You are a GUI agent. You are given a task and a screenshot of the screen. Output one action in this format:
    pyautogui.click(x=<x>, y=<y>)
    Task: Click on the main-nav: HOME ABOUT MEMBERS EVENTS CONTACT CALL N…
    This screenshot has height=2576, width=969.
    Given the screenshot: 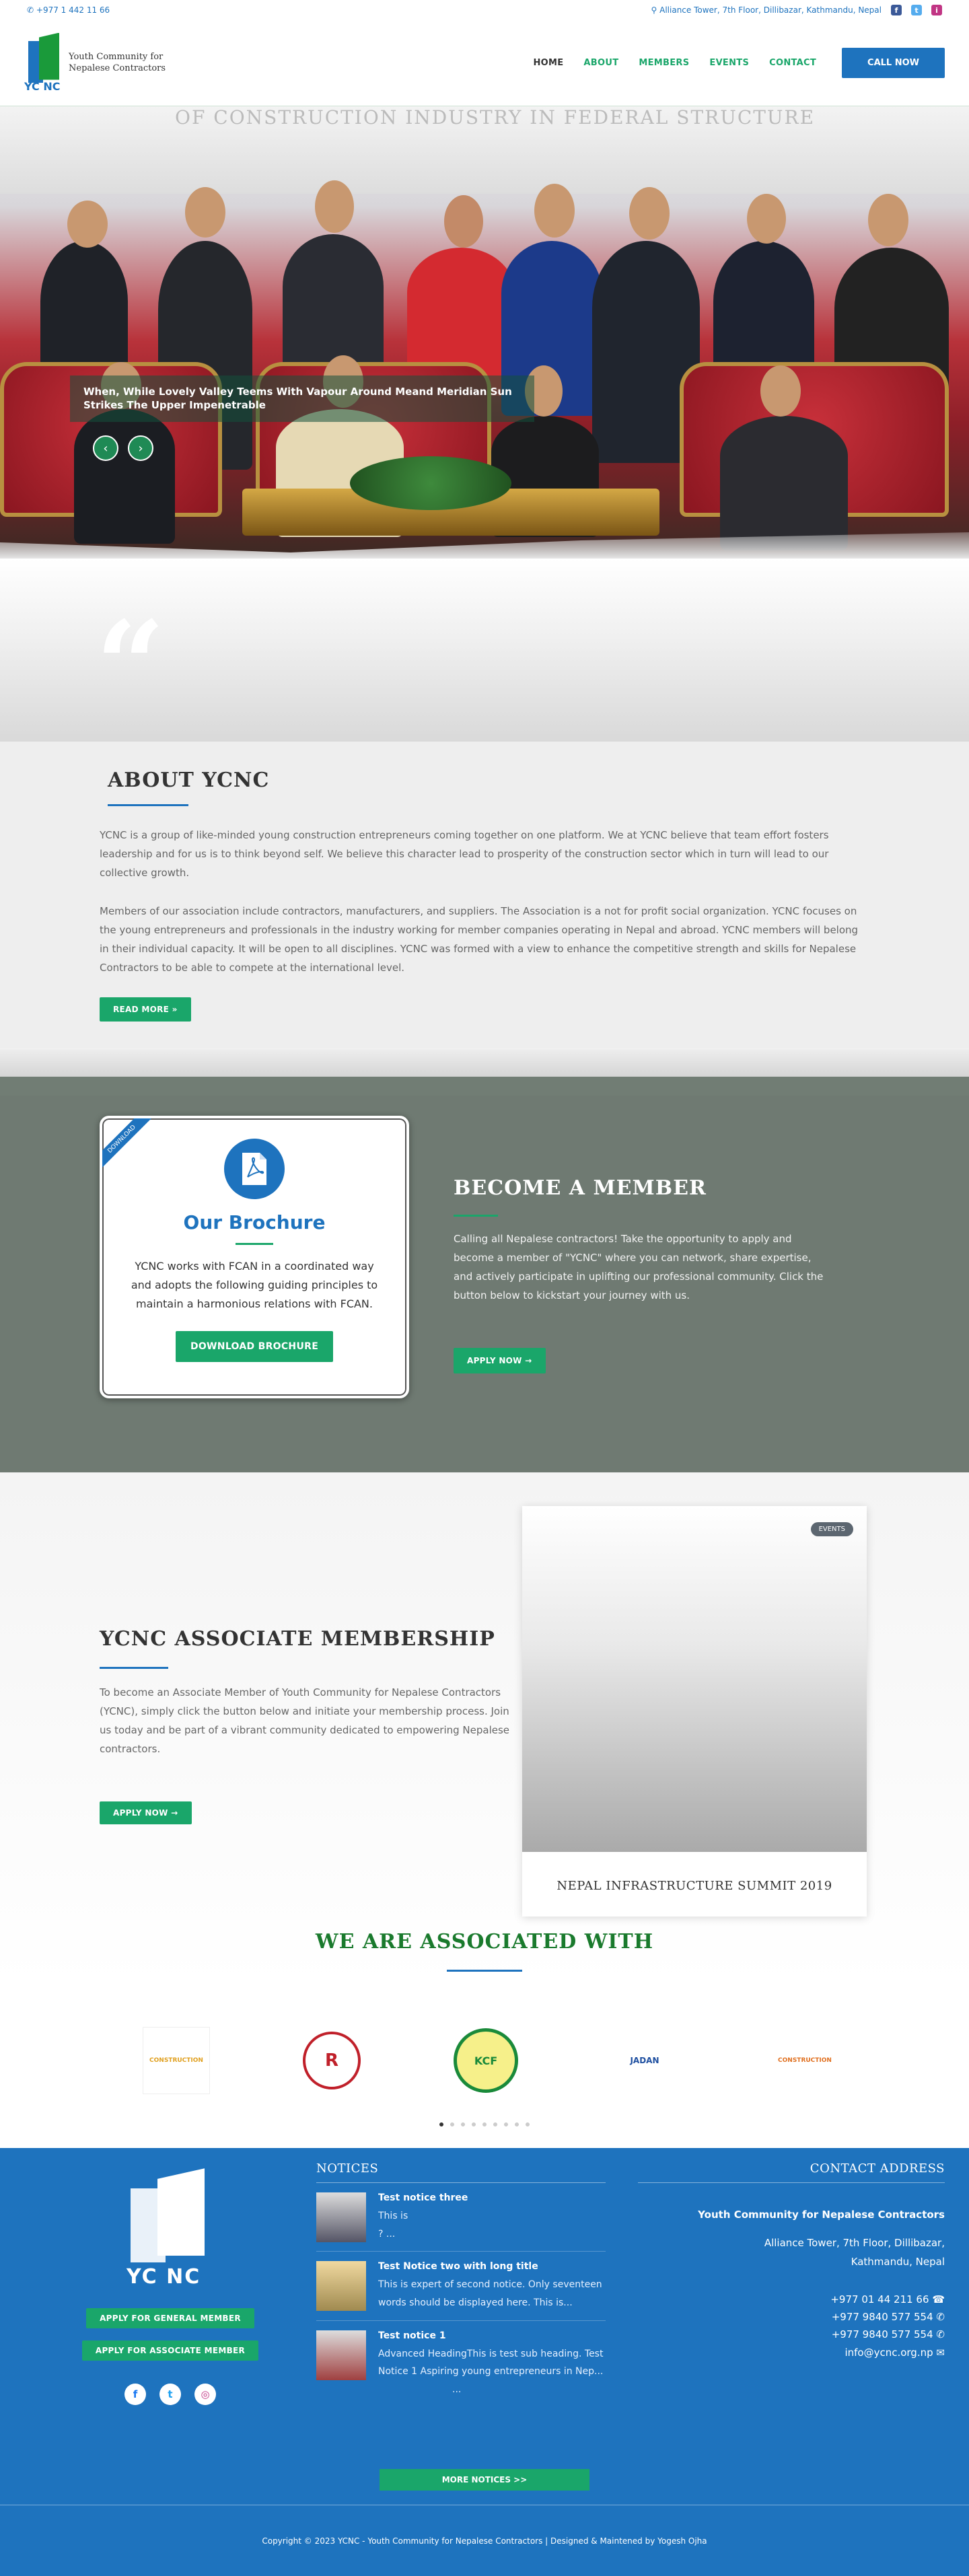 What is the action you would take?
    pyautogui.click(x=739, y=63)
    